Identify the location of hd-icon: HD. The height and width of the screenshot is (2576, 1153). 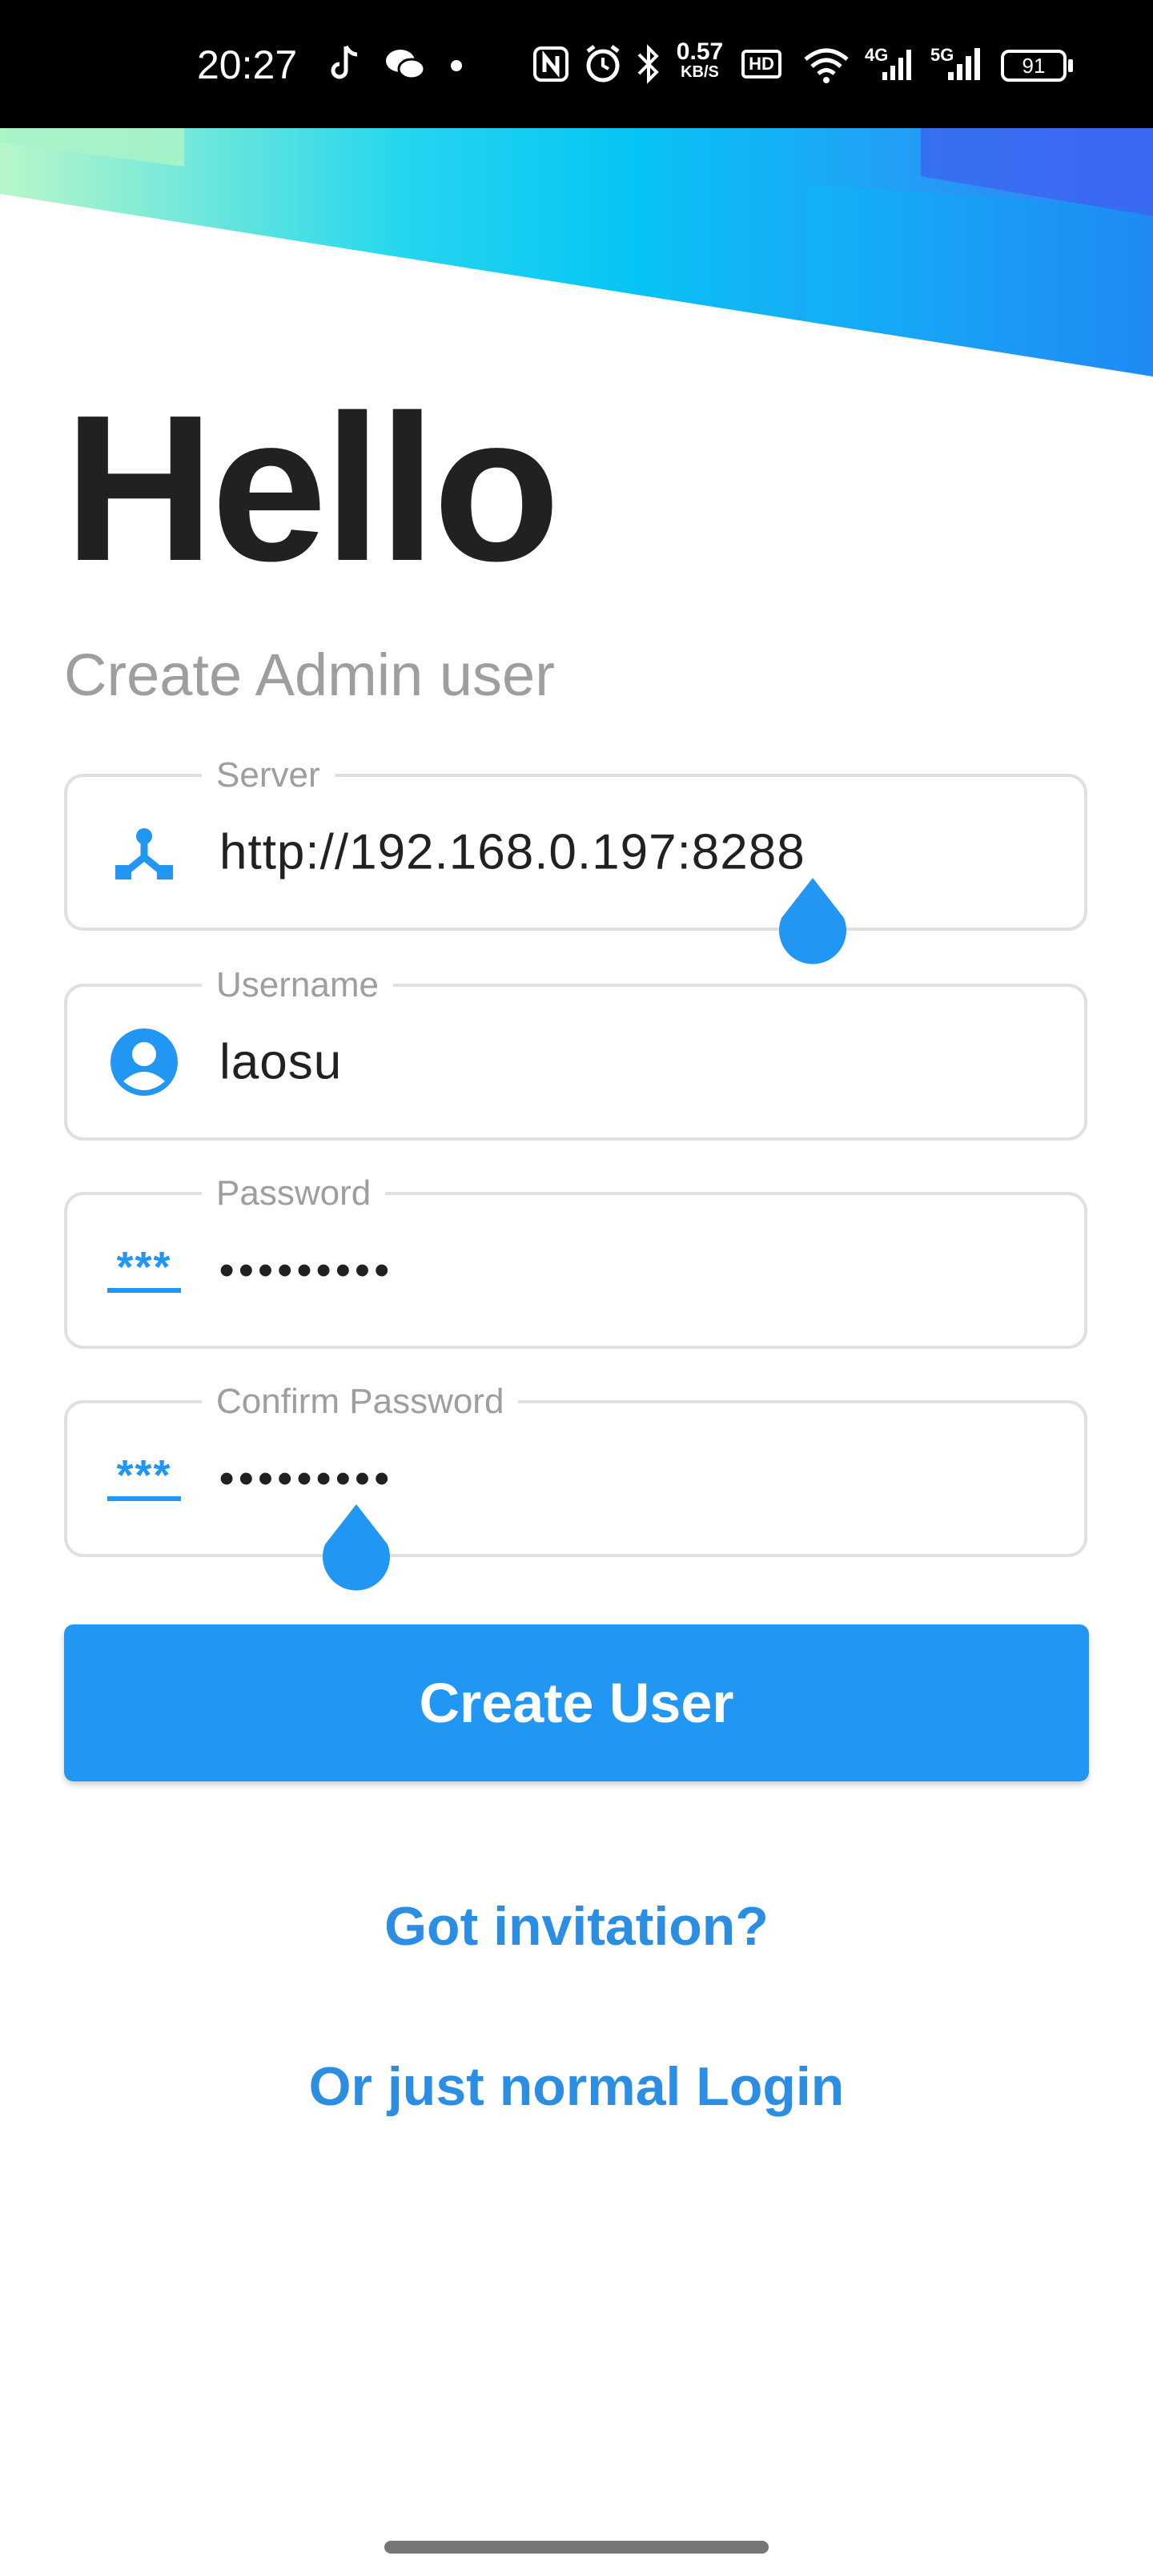
(761, 64).